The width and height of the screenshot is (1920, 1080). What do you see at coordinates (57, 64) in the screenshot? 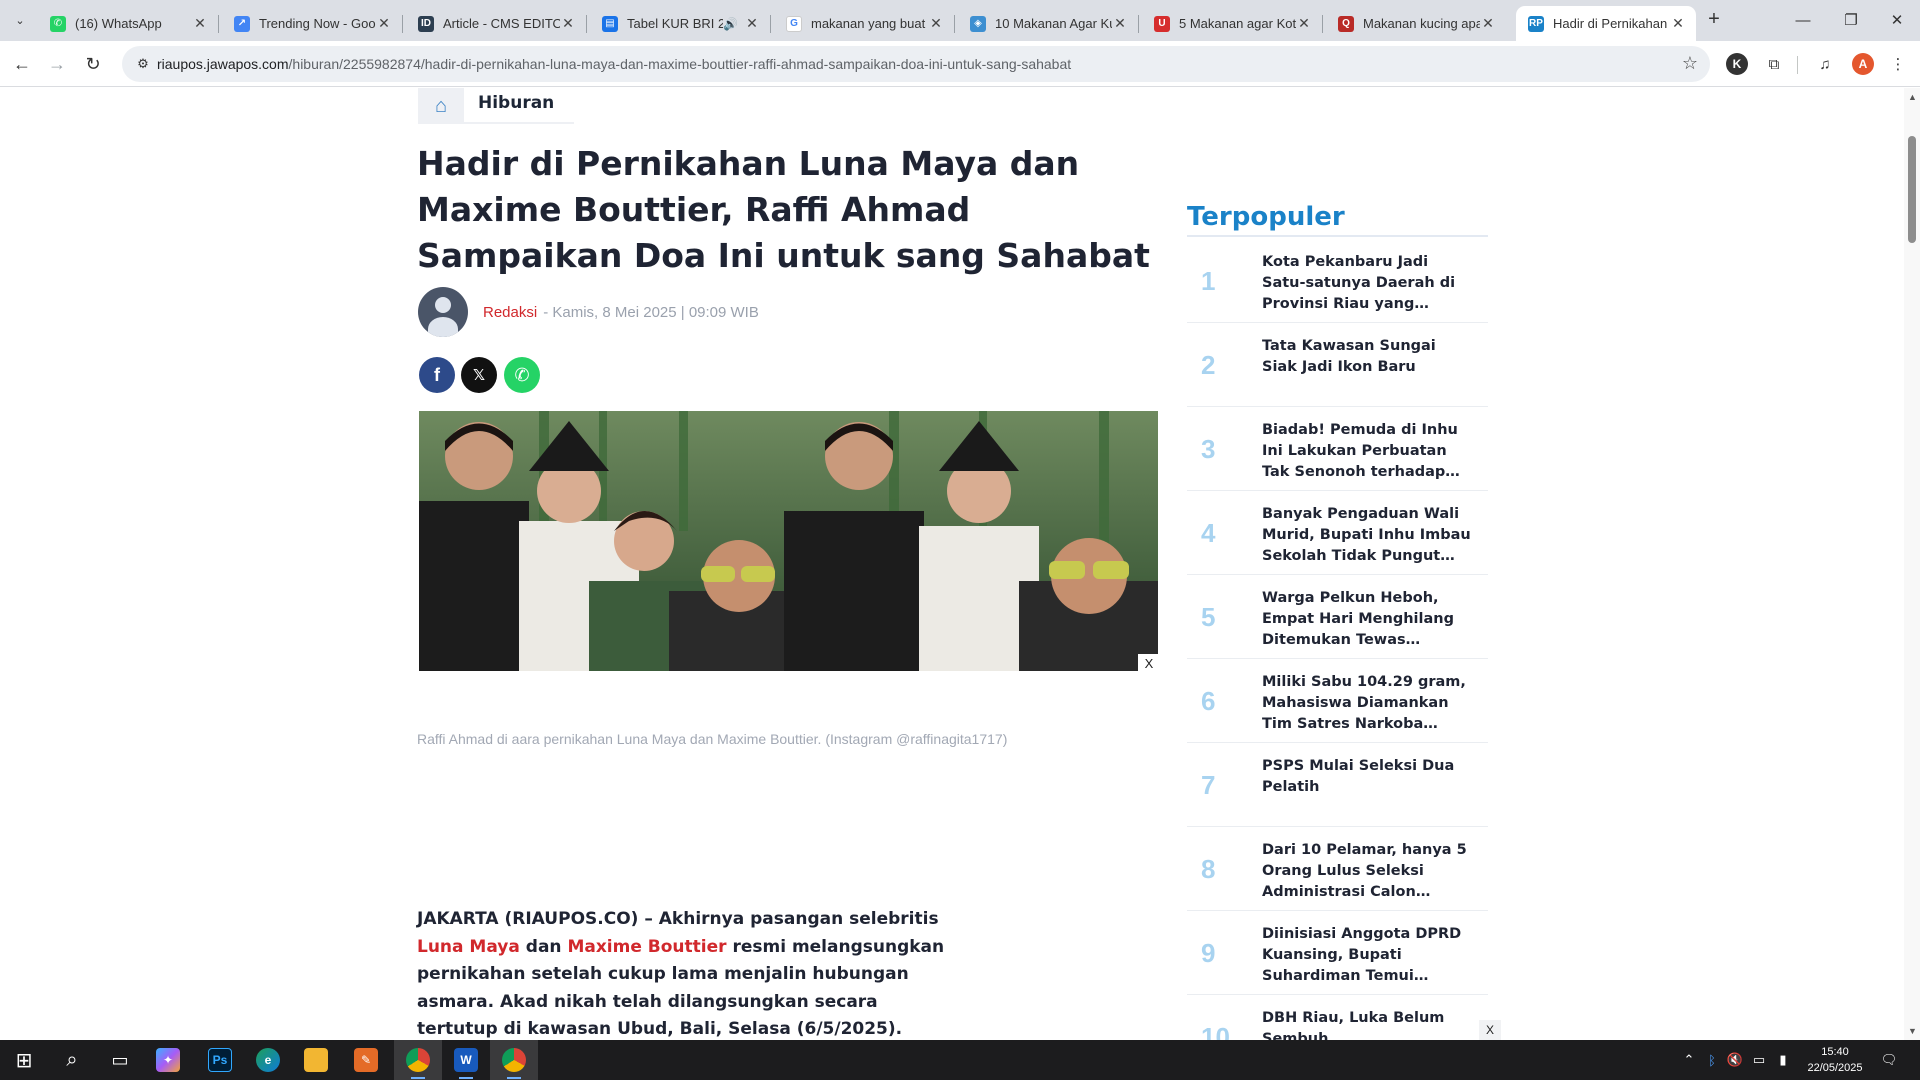
I see `forward-arrow-icon: →` at bounding box center [57, 64].